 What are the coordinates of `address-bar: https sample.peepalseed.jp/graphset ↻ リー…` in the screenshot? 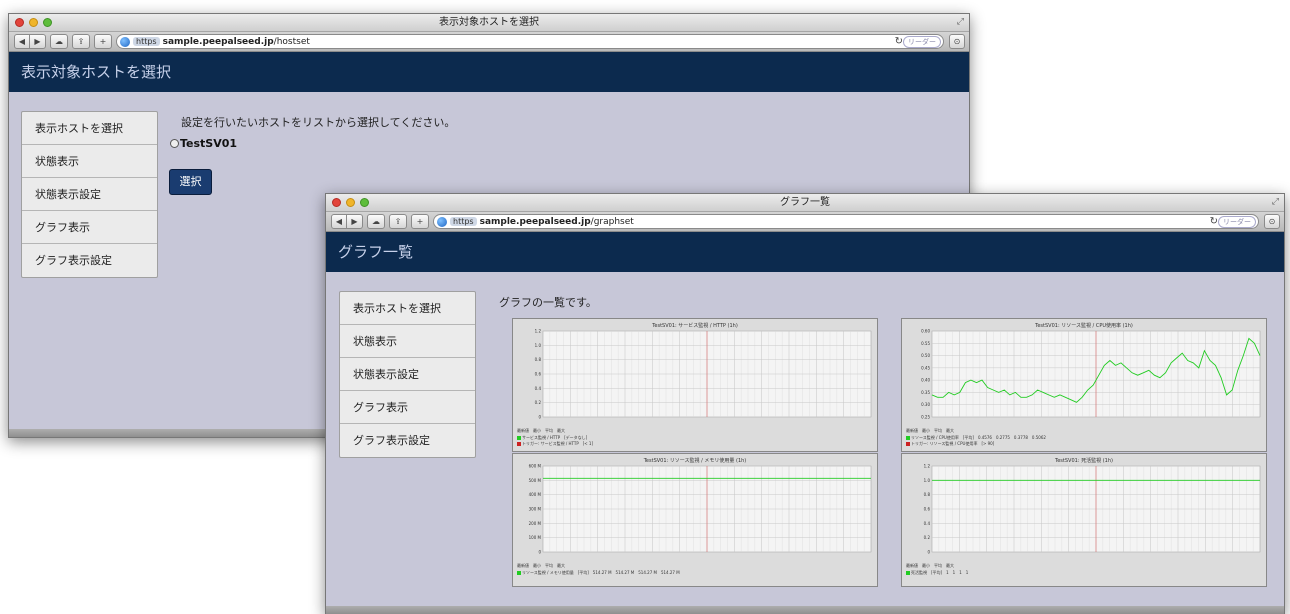 It's located at (846, 221).